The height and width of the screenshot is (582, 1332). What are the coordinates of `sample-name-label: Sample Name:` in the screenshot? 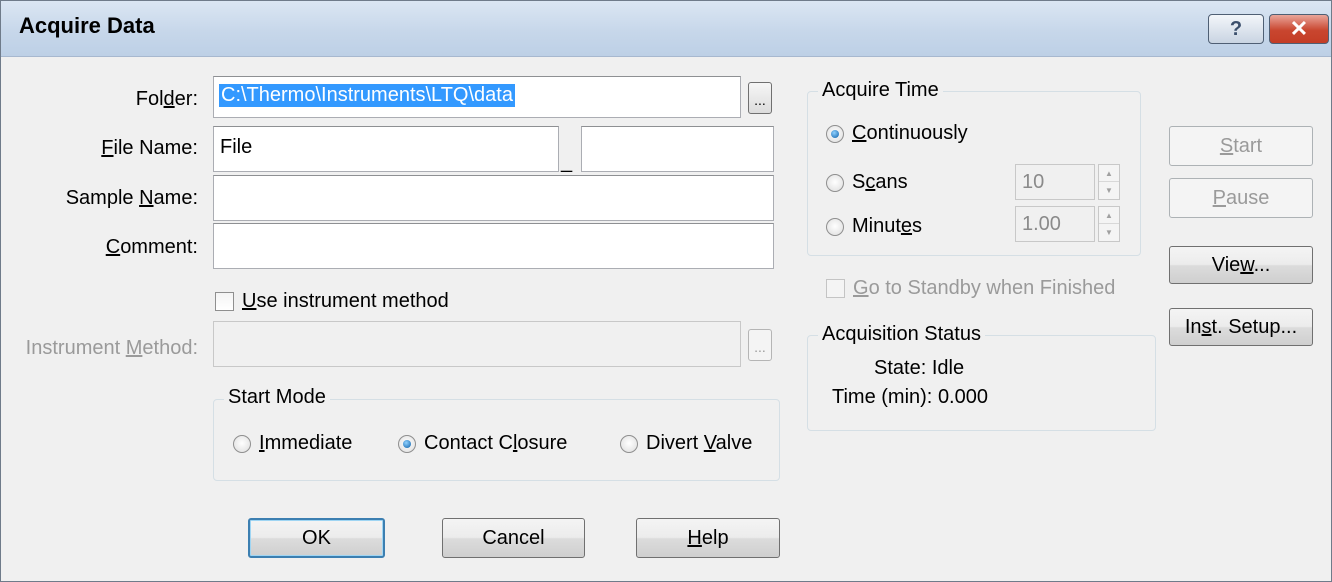 It's located at (131, 198).